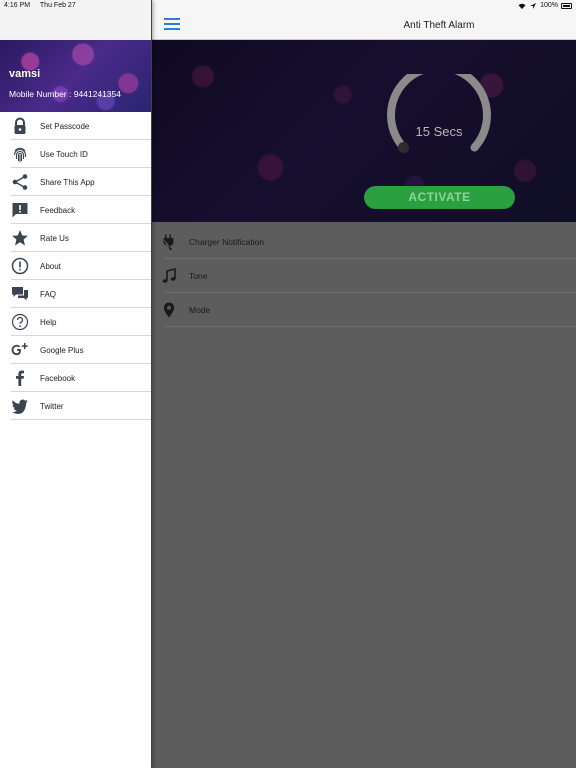 This screenshot has width=576, height=768. Describe the element at coordinates (62, 350) in the screenshot. I see `menu-label: Google Plus` at that location.